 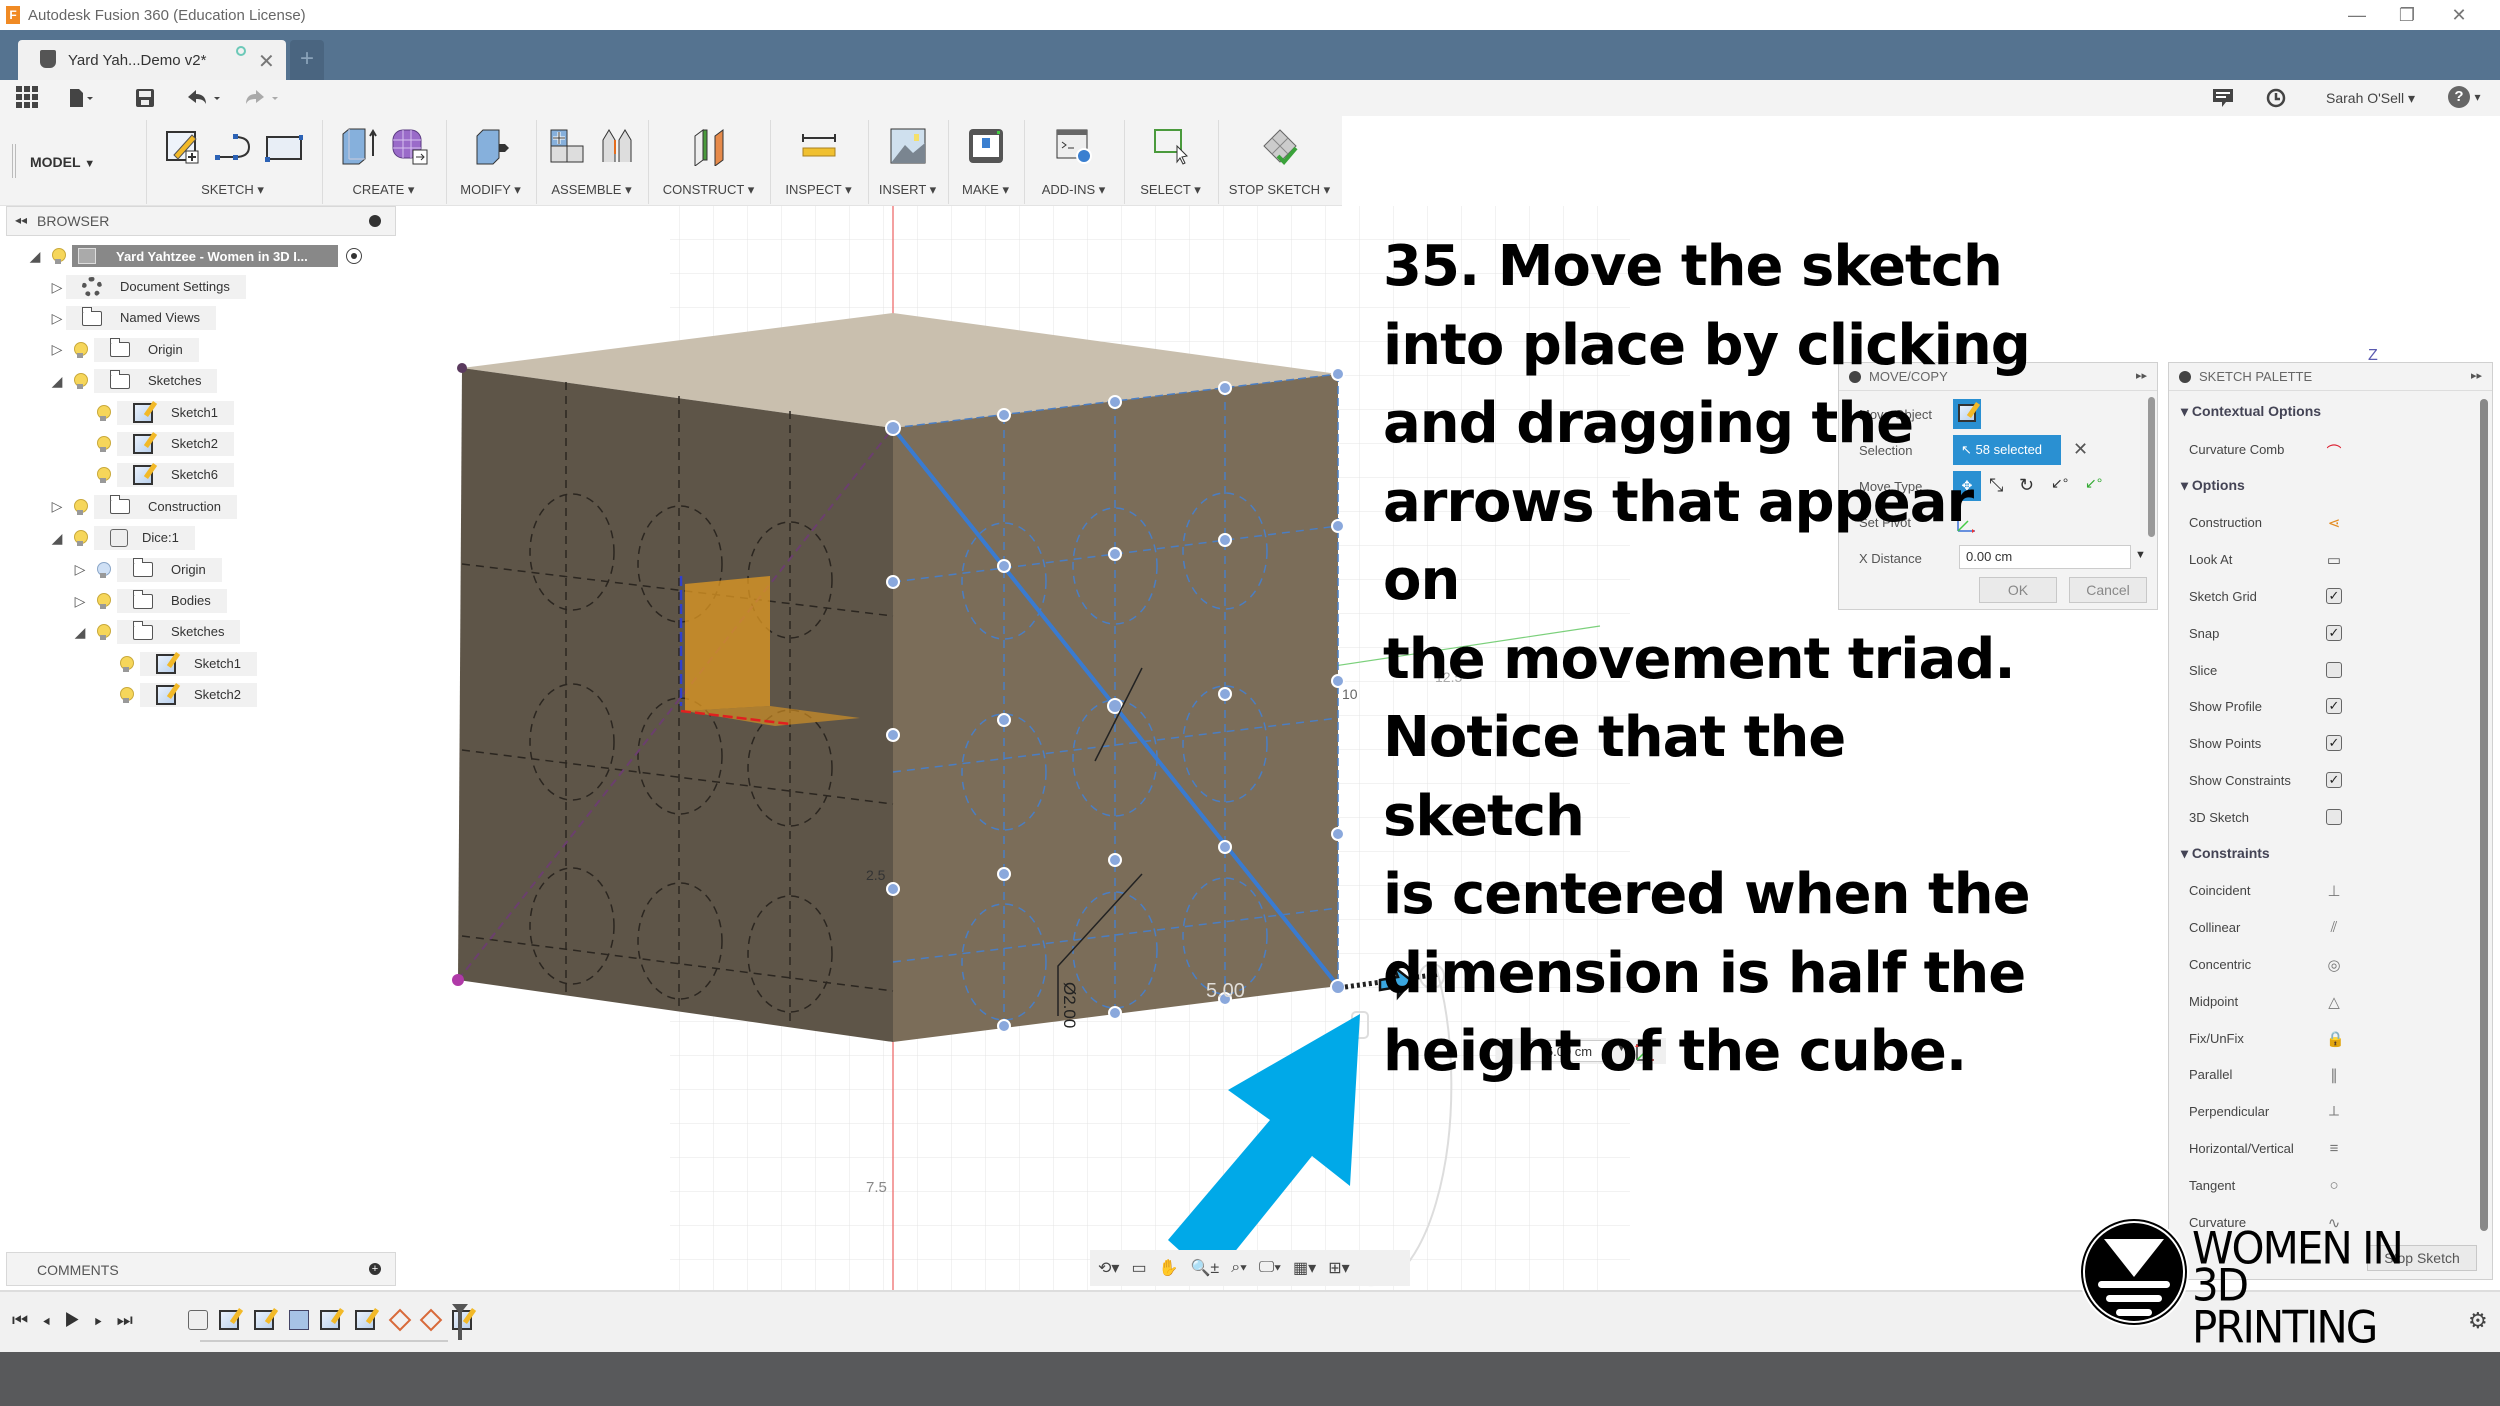 I want to click on user-menu: Sarah O'Sell ▾, so click(x=2370, y=100).